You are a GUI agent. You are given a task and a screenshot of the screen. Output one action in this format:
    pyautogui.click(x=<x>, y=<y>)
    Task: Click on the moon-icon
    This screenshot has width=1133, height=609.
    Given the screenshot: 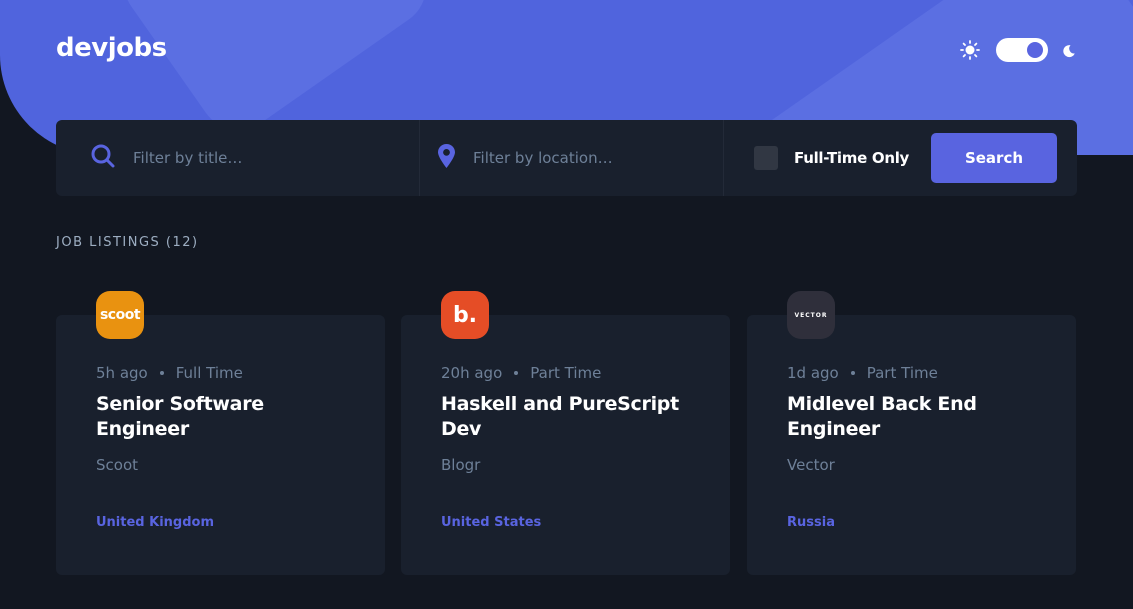 What is the action you would take?
    pyautogui.click(x=1069, y=50)
    